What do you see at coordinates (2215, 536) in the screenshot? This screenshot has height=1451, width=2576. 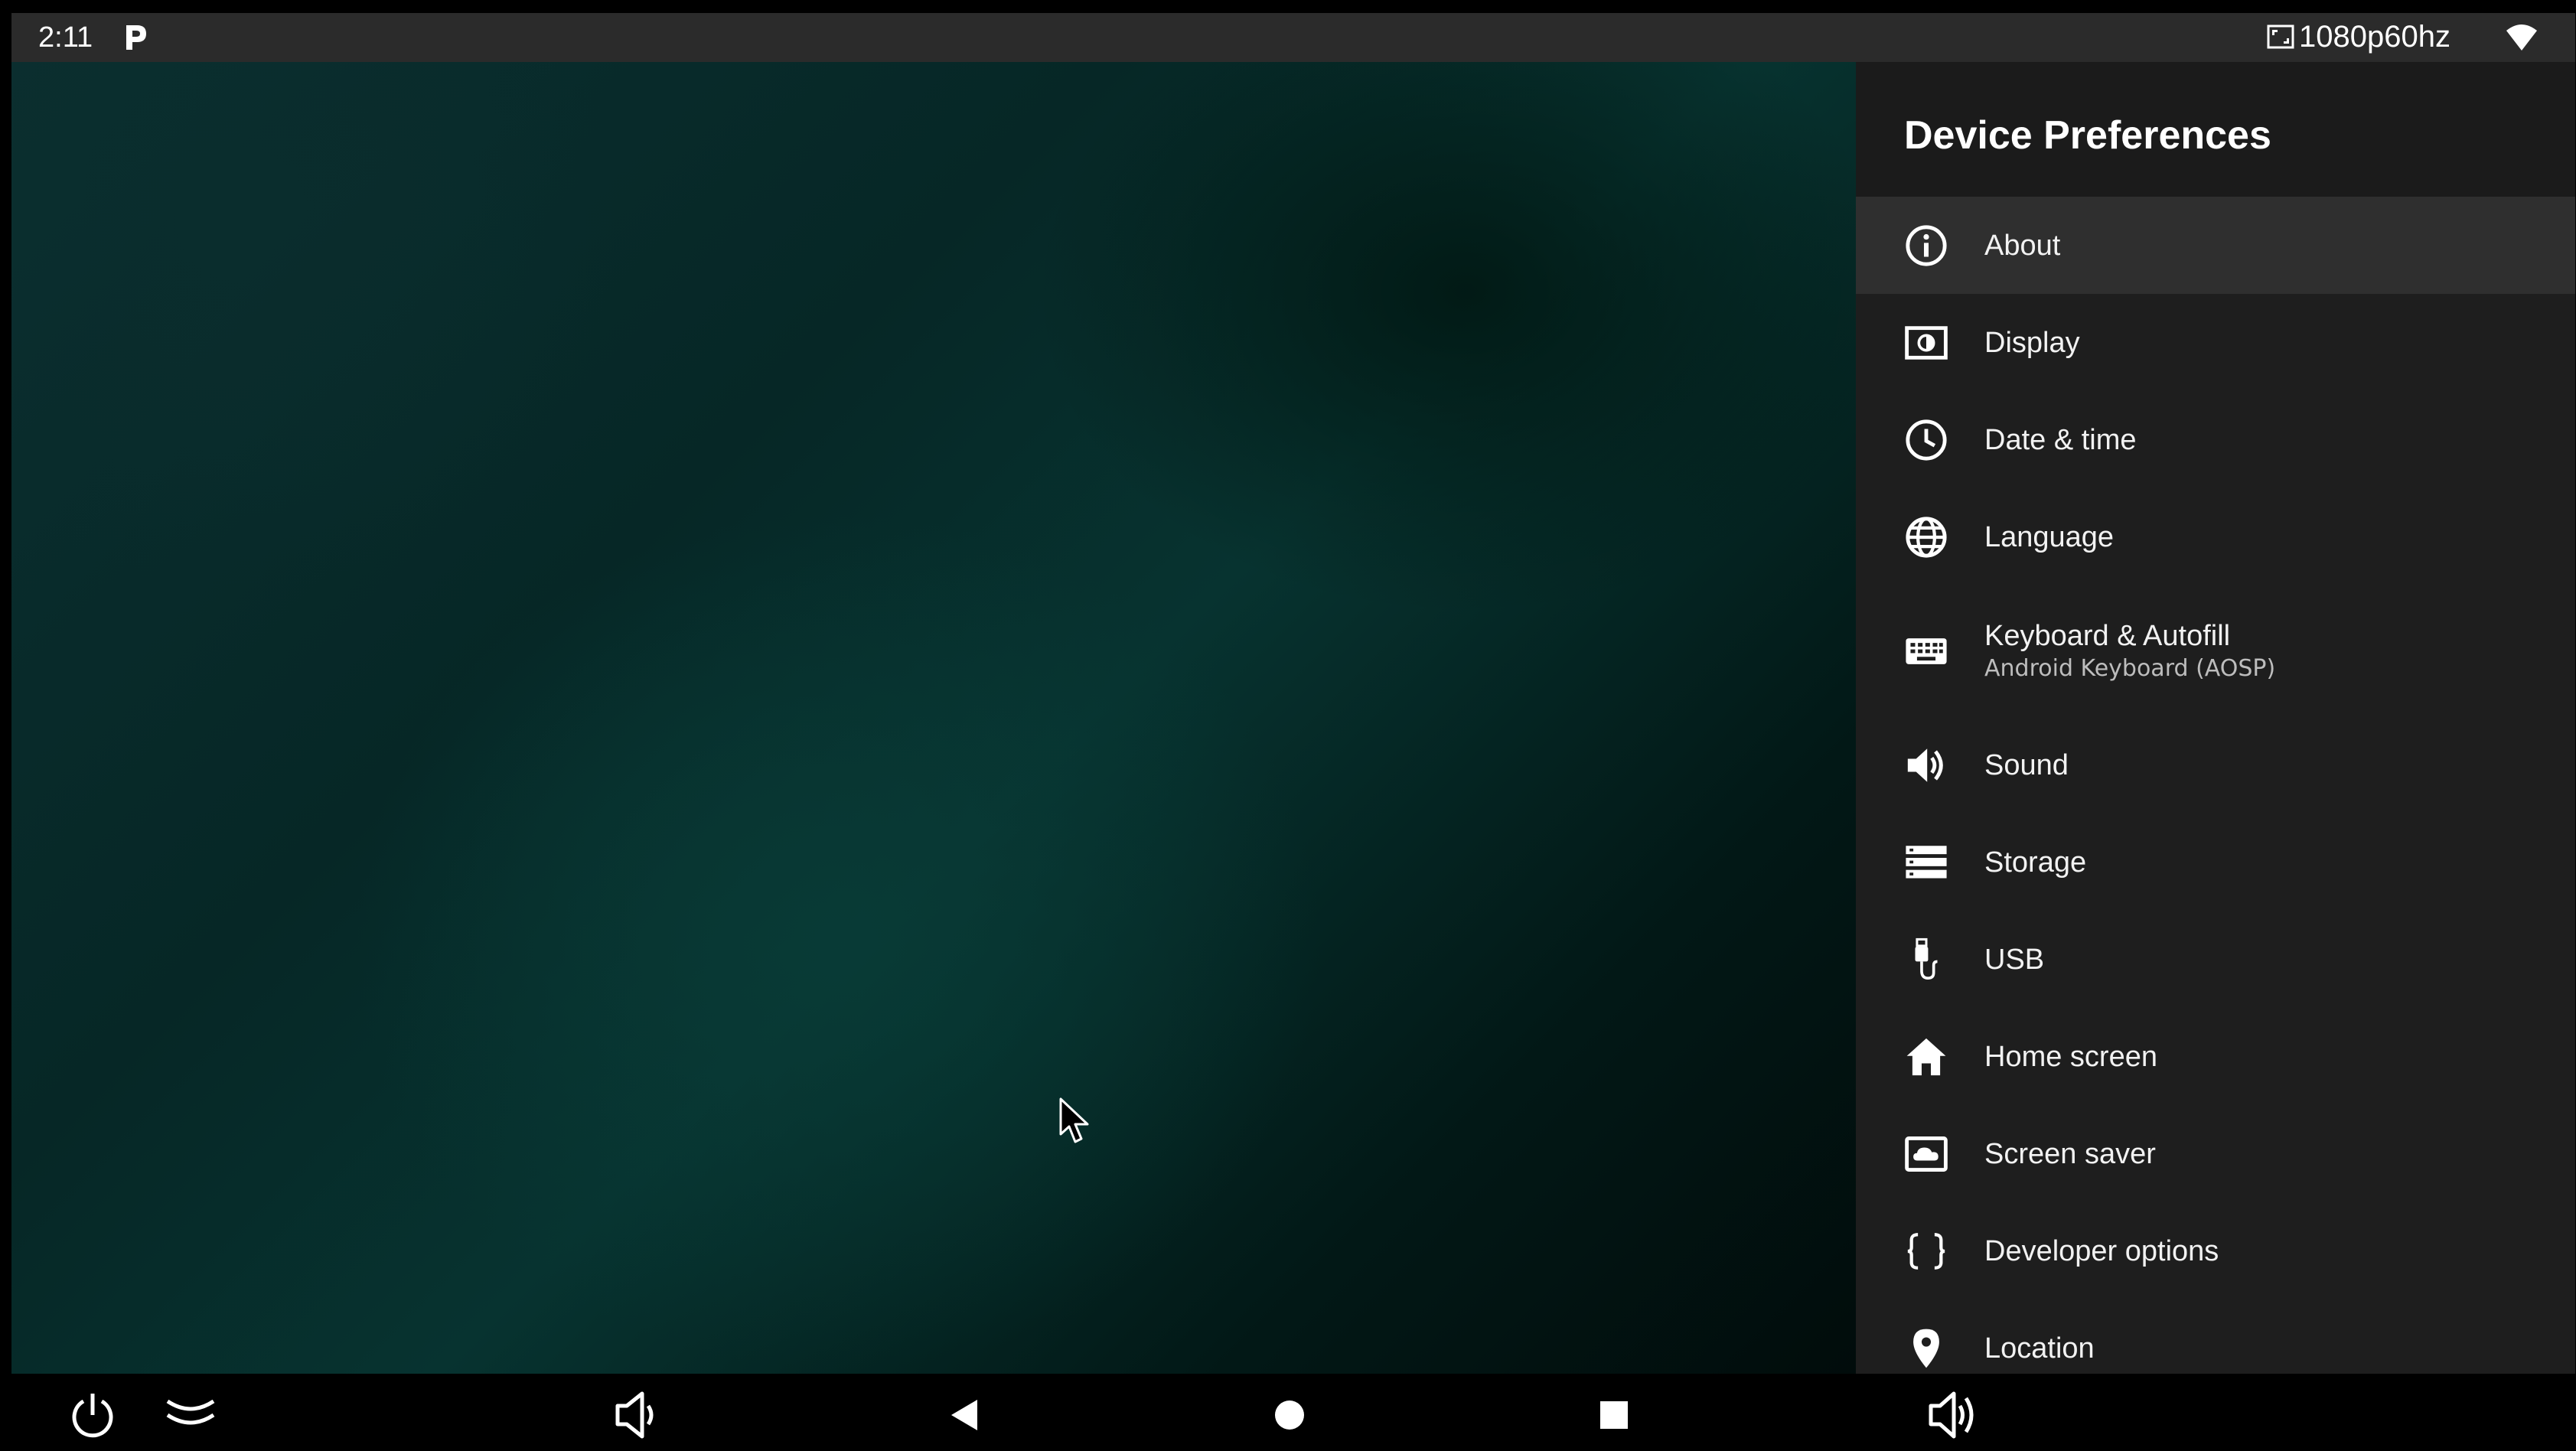 I see `menu-item-language: Language` at bounding box center [2215, 536].